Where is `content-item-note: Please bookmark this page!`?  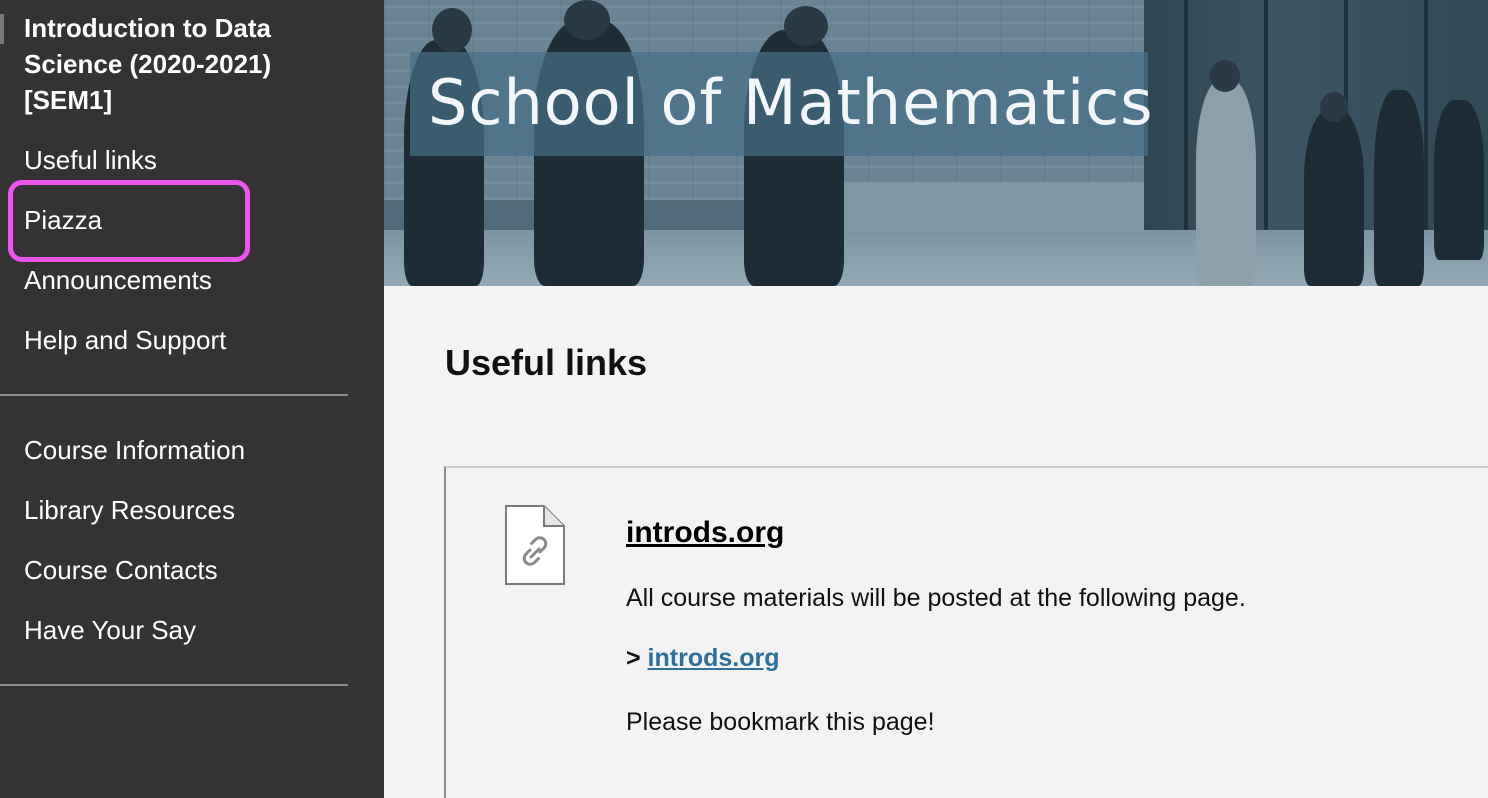
content-item-note: Please bookmark this page! is located at coordinates (780, 722).